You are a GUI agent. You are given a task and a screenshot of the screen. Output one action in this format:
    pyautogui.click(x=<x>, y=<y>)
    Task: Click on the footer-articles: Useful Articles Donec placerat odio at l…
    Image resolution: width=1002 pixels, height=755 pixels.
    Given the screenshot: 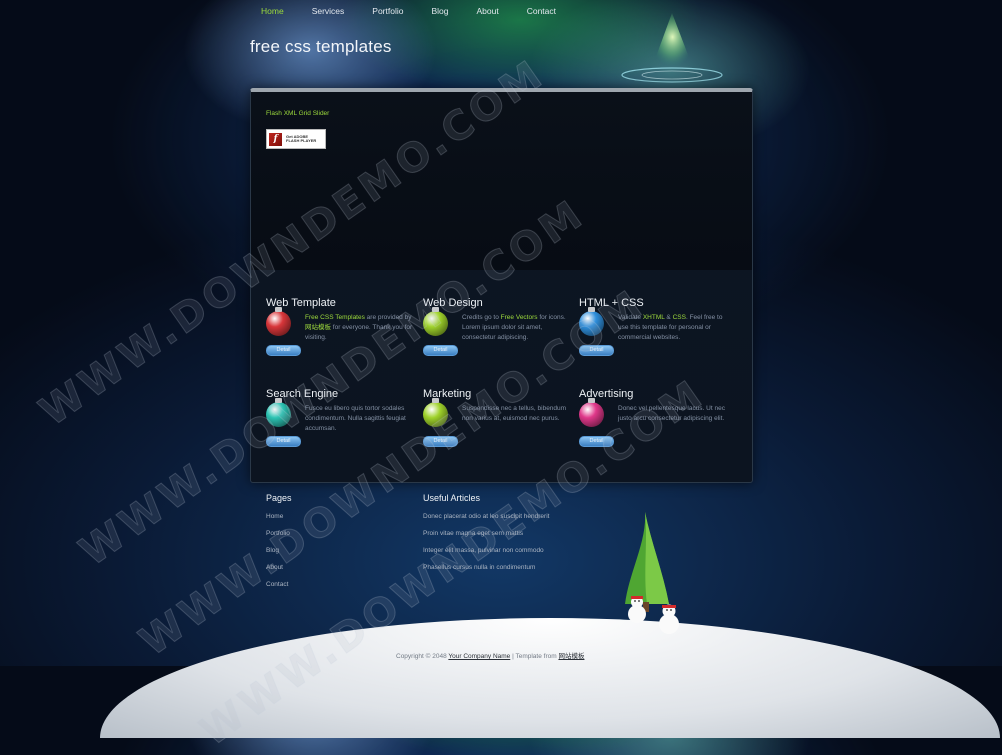 What is the action you would take?
    pyautogui.click(x=486, y=537)
    